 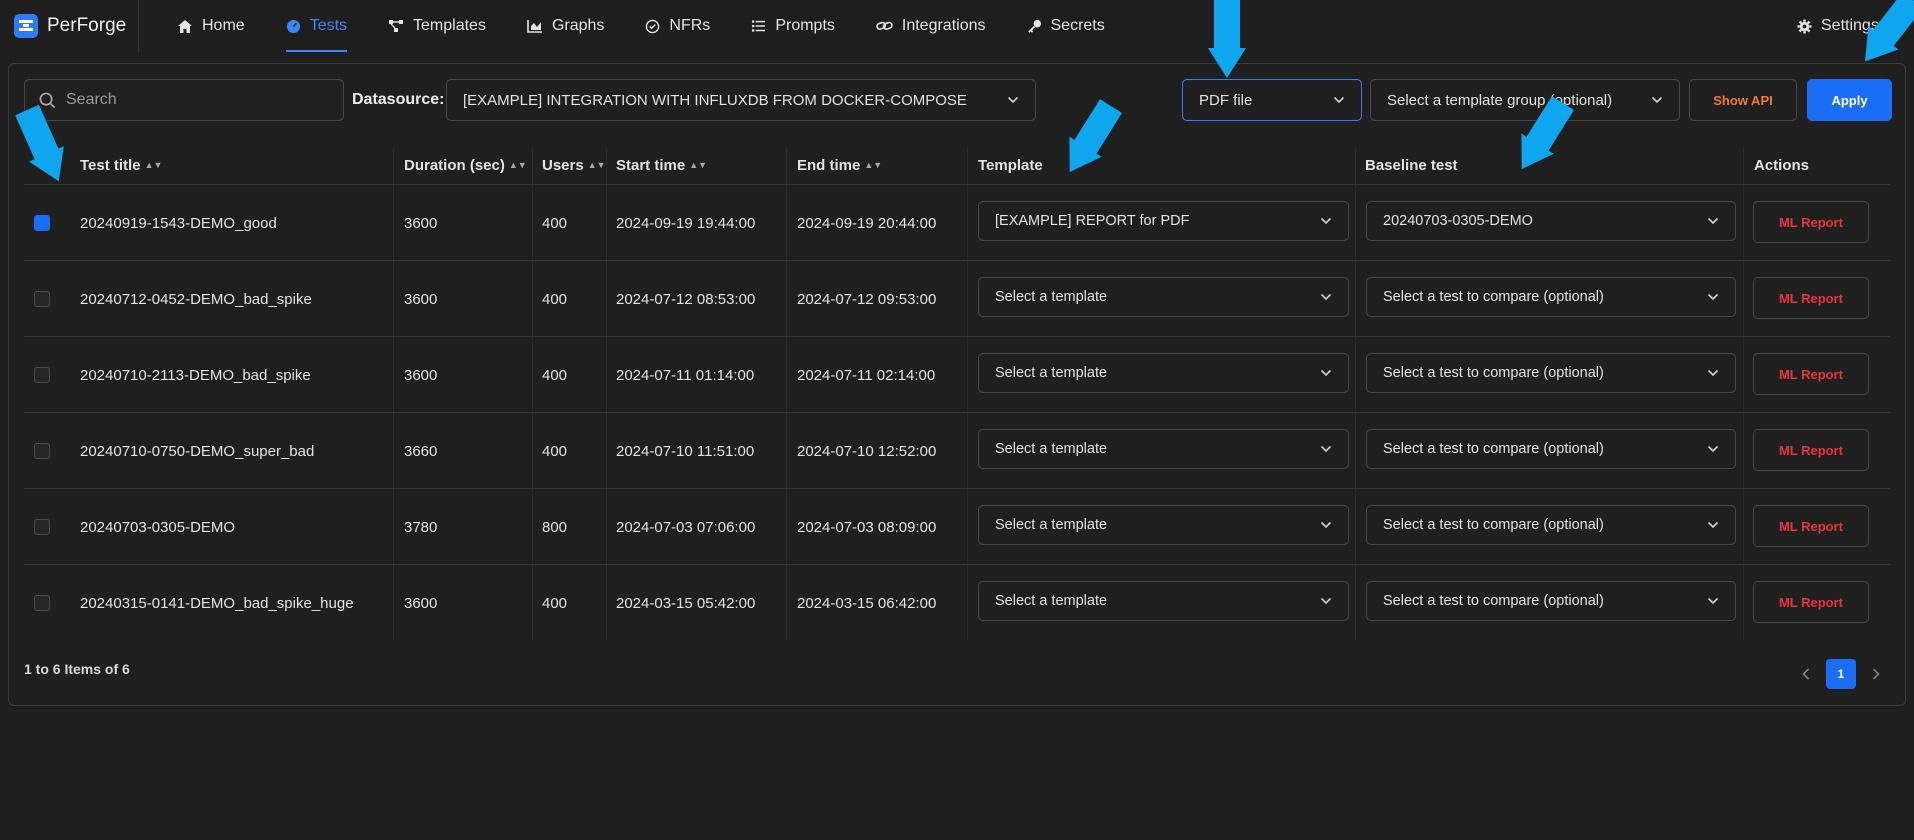 I want to click on column-header-start-time: Start time ▲▼, so click(x=661, y=165).